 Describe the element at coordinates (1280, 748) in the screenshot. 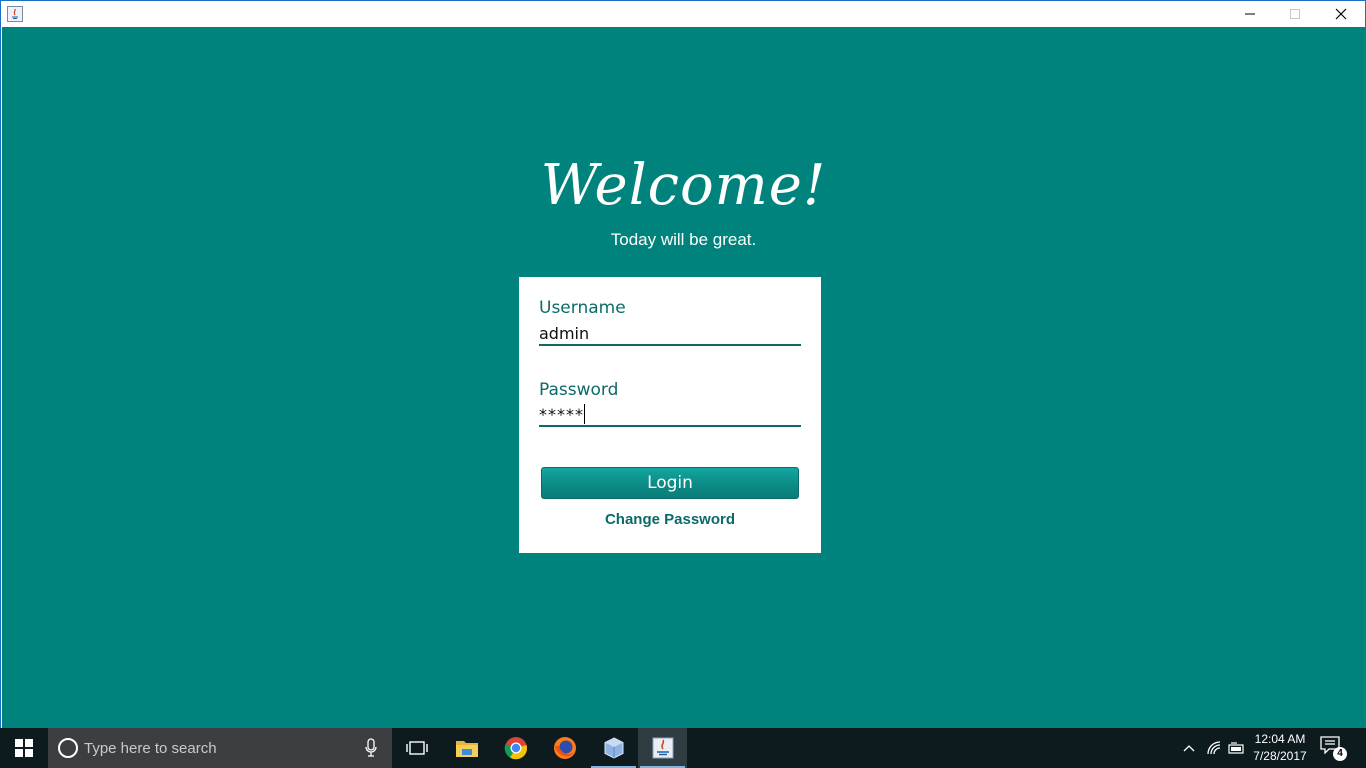

I see `system-clock: 12:04 AM 7/28/2017` at that location.